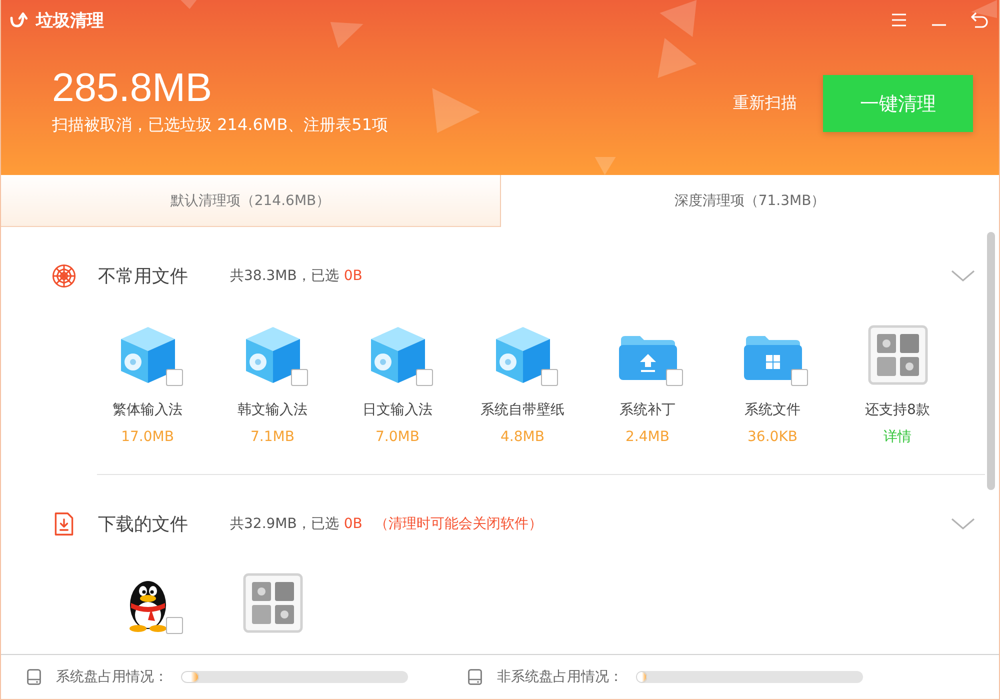  I want to click on item-label: 日文输入法, so click(397, 410).